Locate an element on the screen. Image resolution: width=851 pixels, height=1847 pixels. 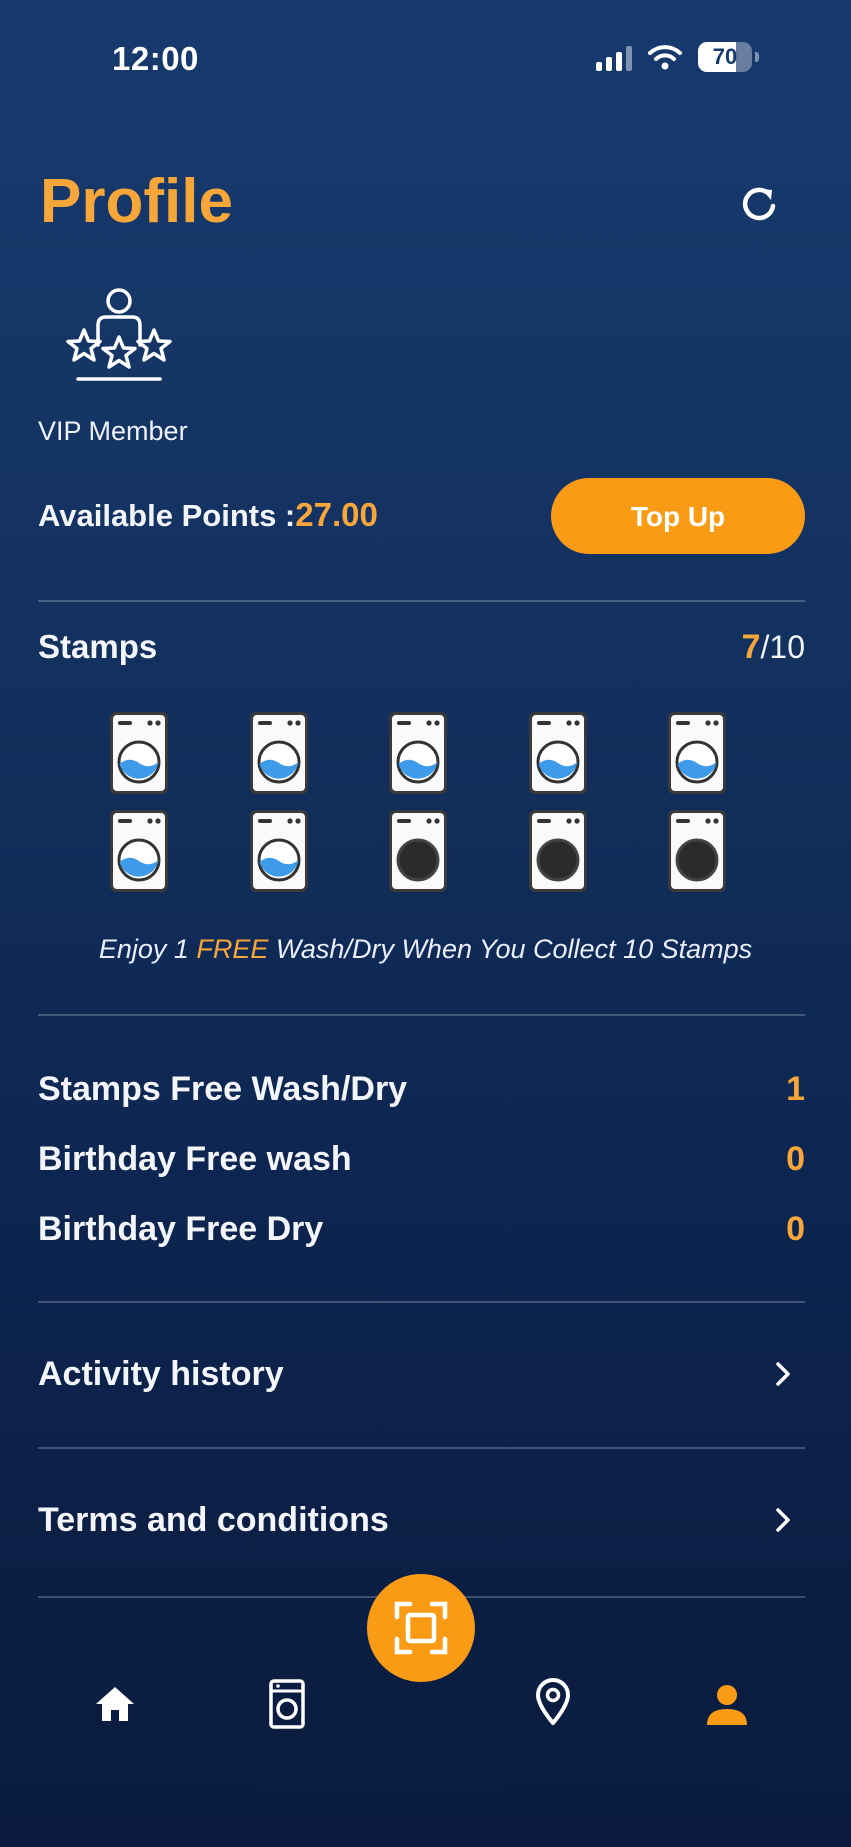
profile-icon is located at coordinates (727, 1705).